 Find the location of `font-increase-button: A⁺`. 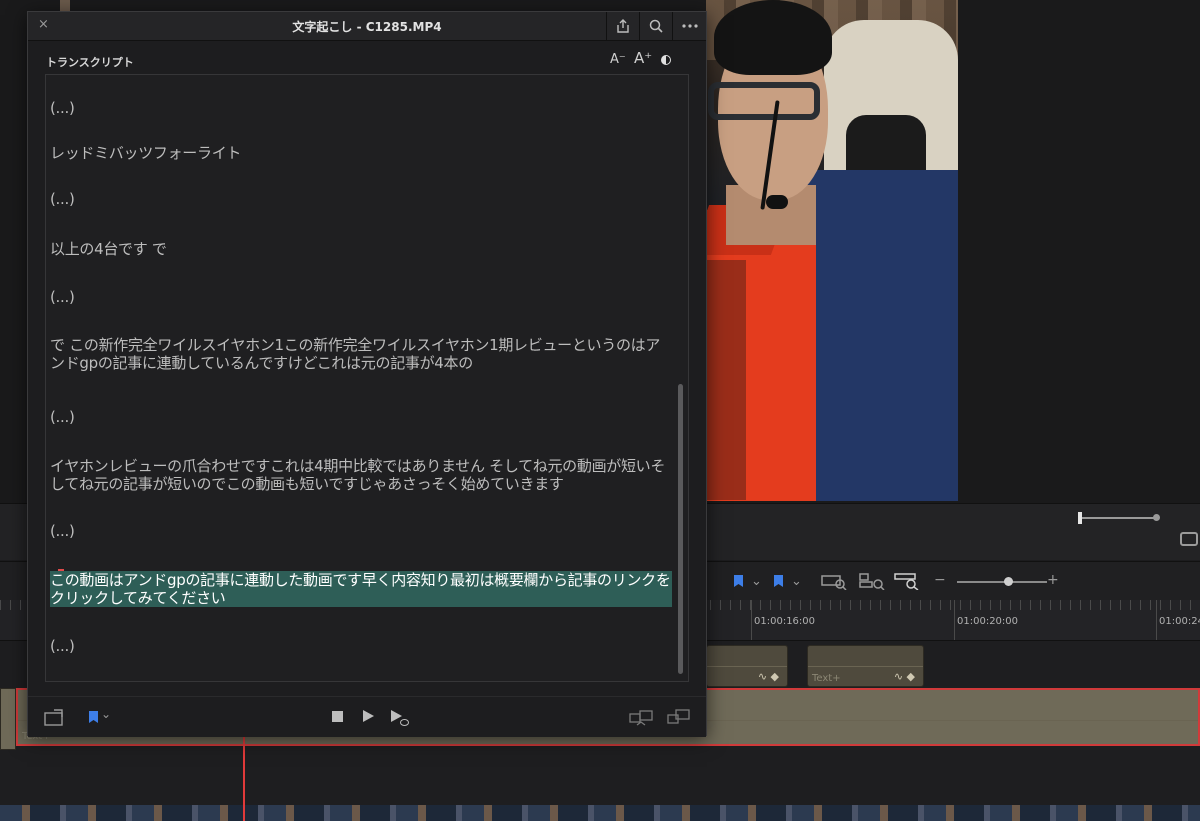

font-increase-button: A⁺ is located at coordinates (643, 58).